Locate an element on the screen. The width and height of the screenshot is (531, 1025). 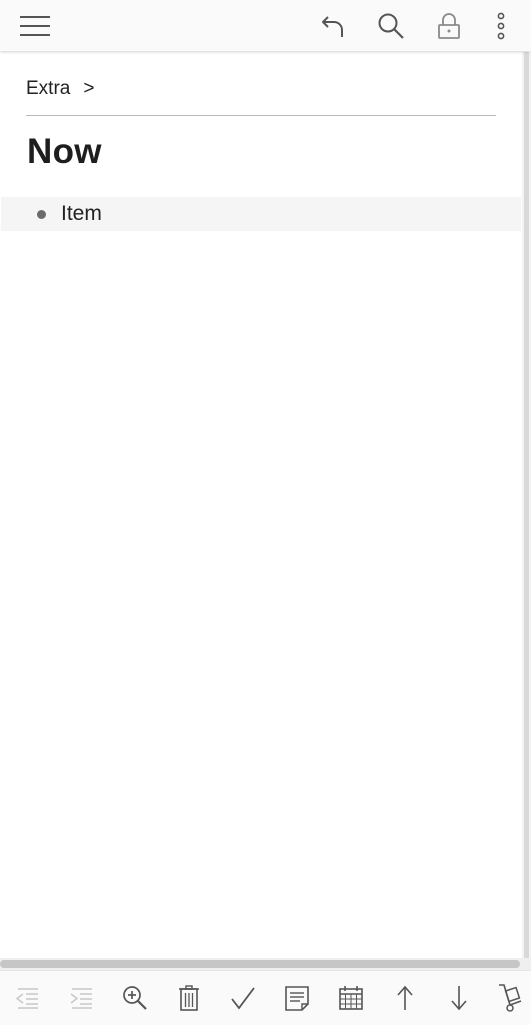
horizontal-scrollbar is located at coordinates (260, 964).